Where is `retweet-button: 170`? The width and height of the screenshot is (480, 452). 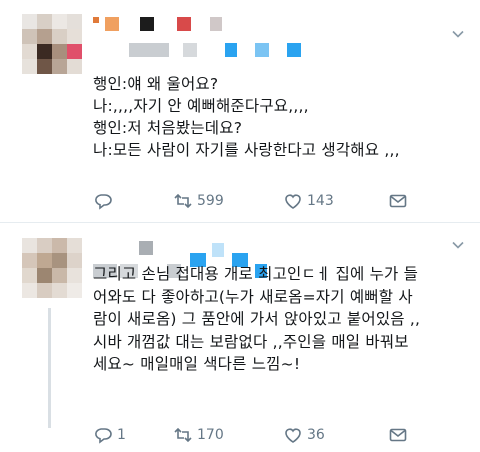 retweet-button: 170 is located at coordinates (228, 435).